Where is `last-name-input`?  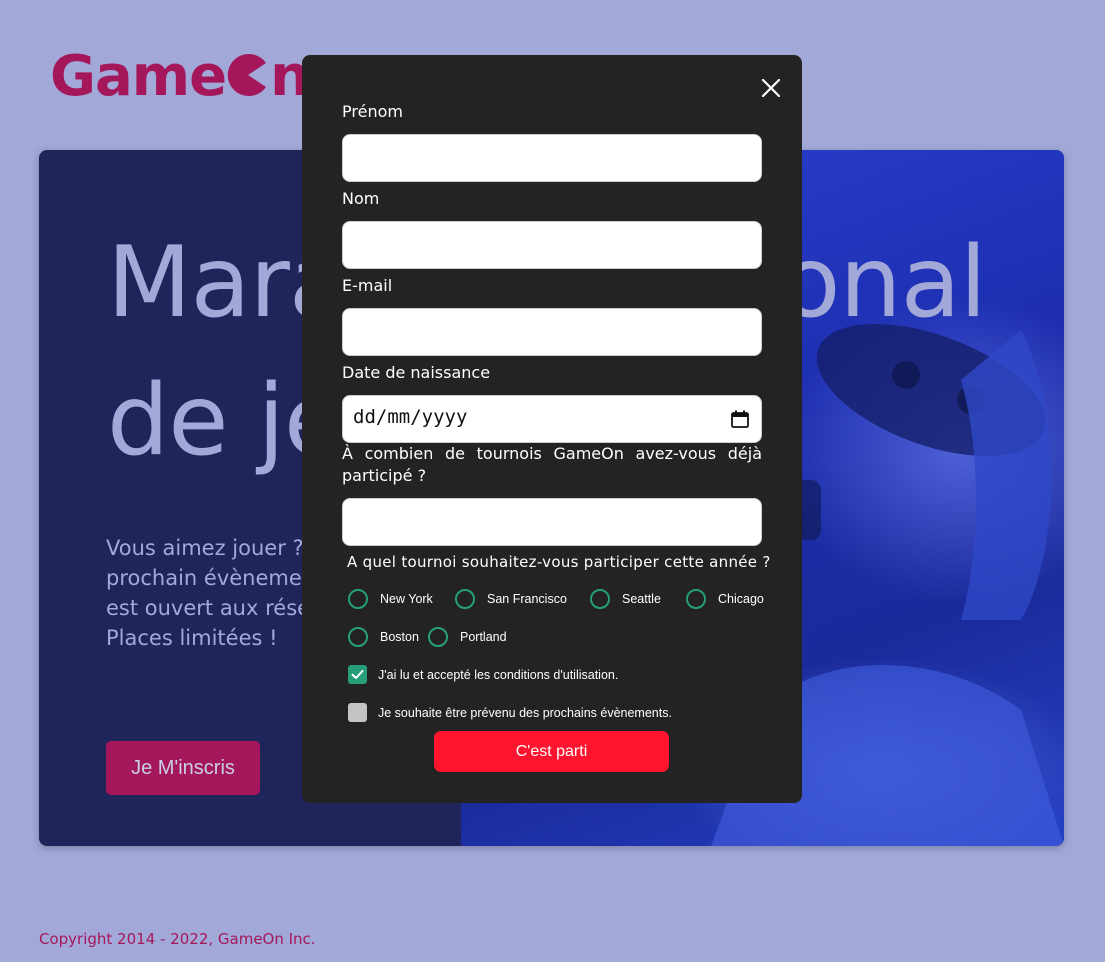 last-name-input is located at coordinates (552, 245).